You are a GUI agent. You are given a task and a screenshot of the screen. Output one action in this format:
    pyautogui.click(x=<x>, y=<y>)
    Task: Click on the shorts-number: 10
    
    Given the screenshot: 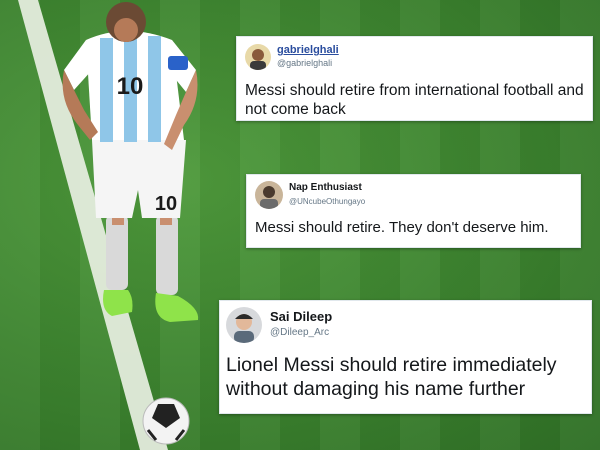 What is the action you would take?
    pyautogui.click(x=166, y=204)
    